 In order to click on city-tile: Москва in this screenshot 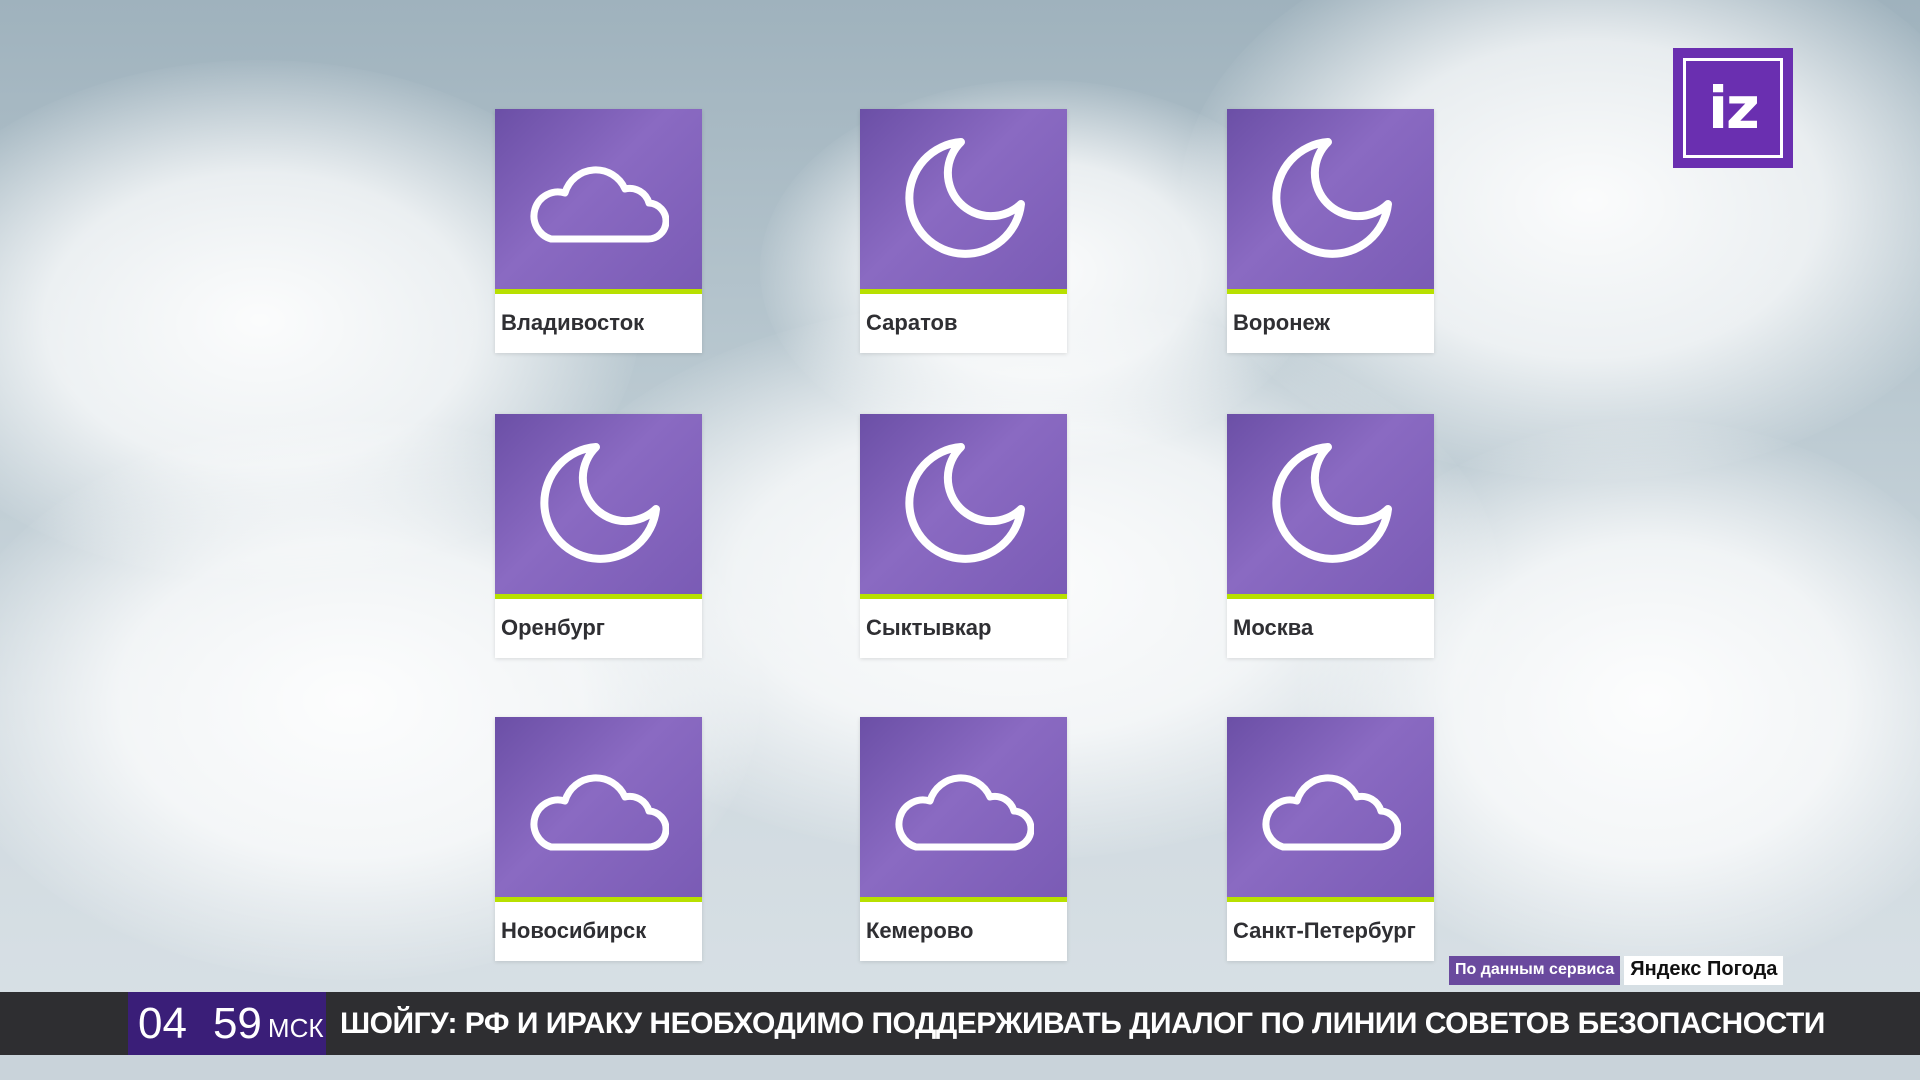, I will do `click(1330, 536)`.